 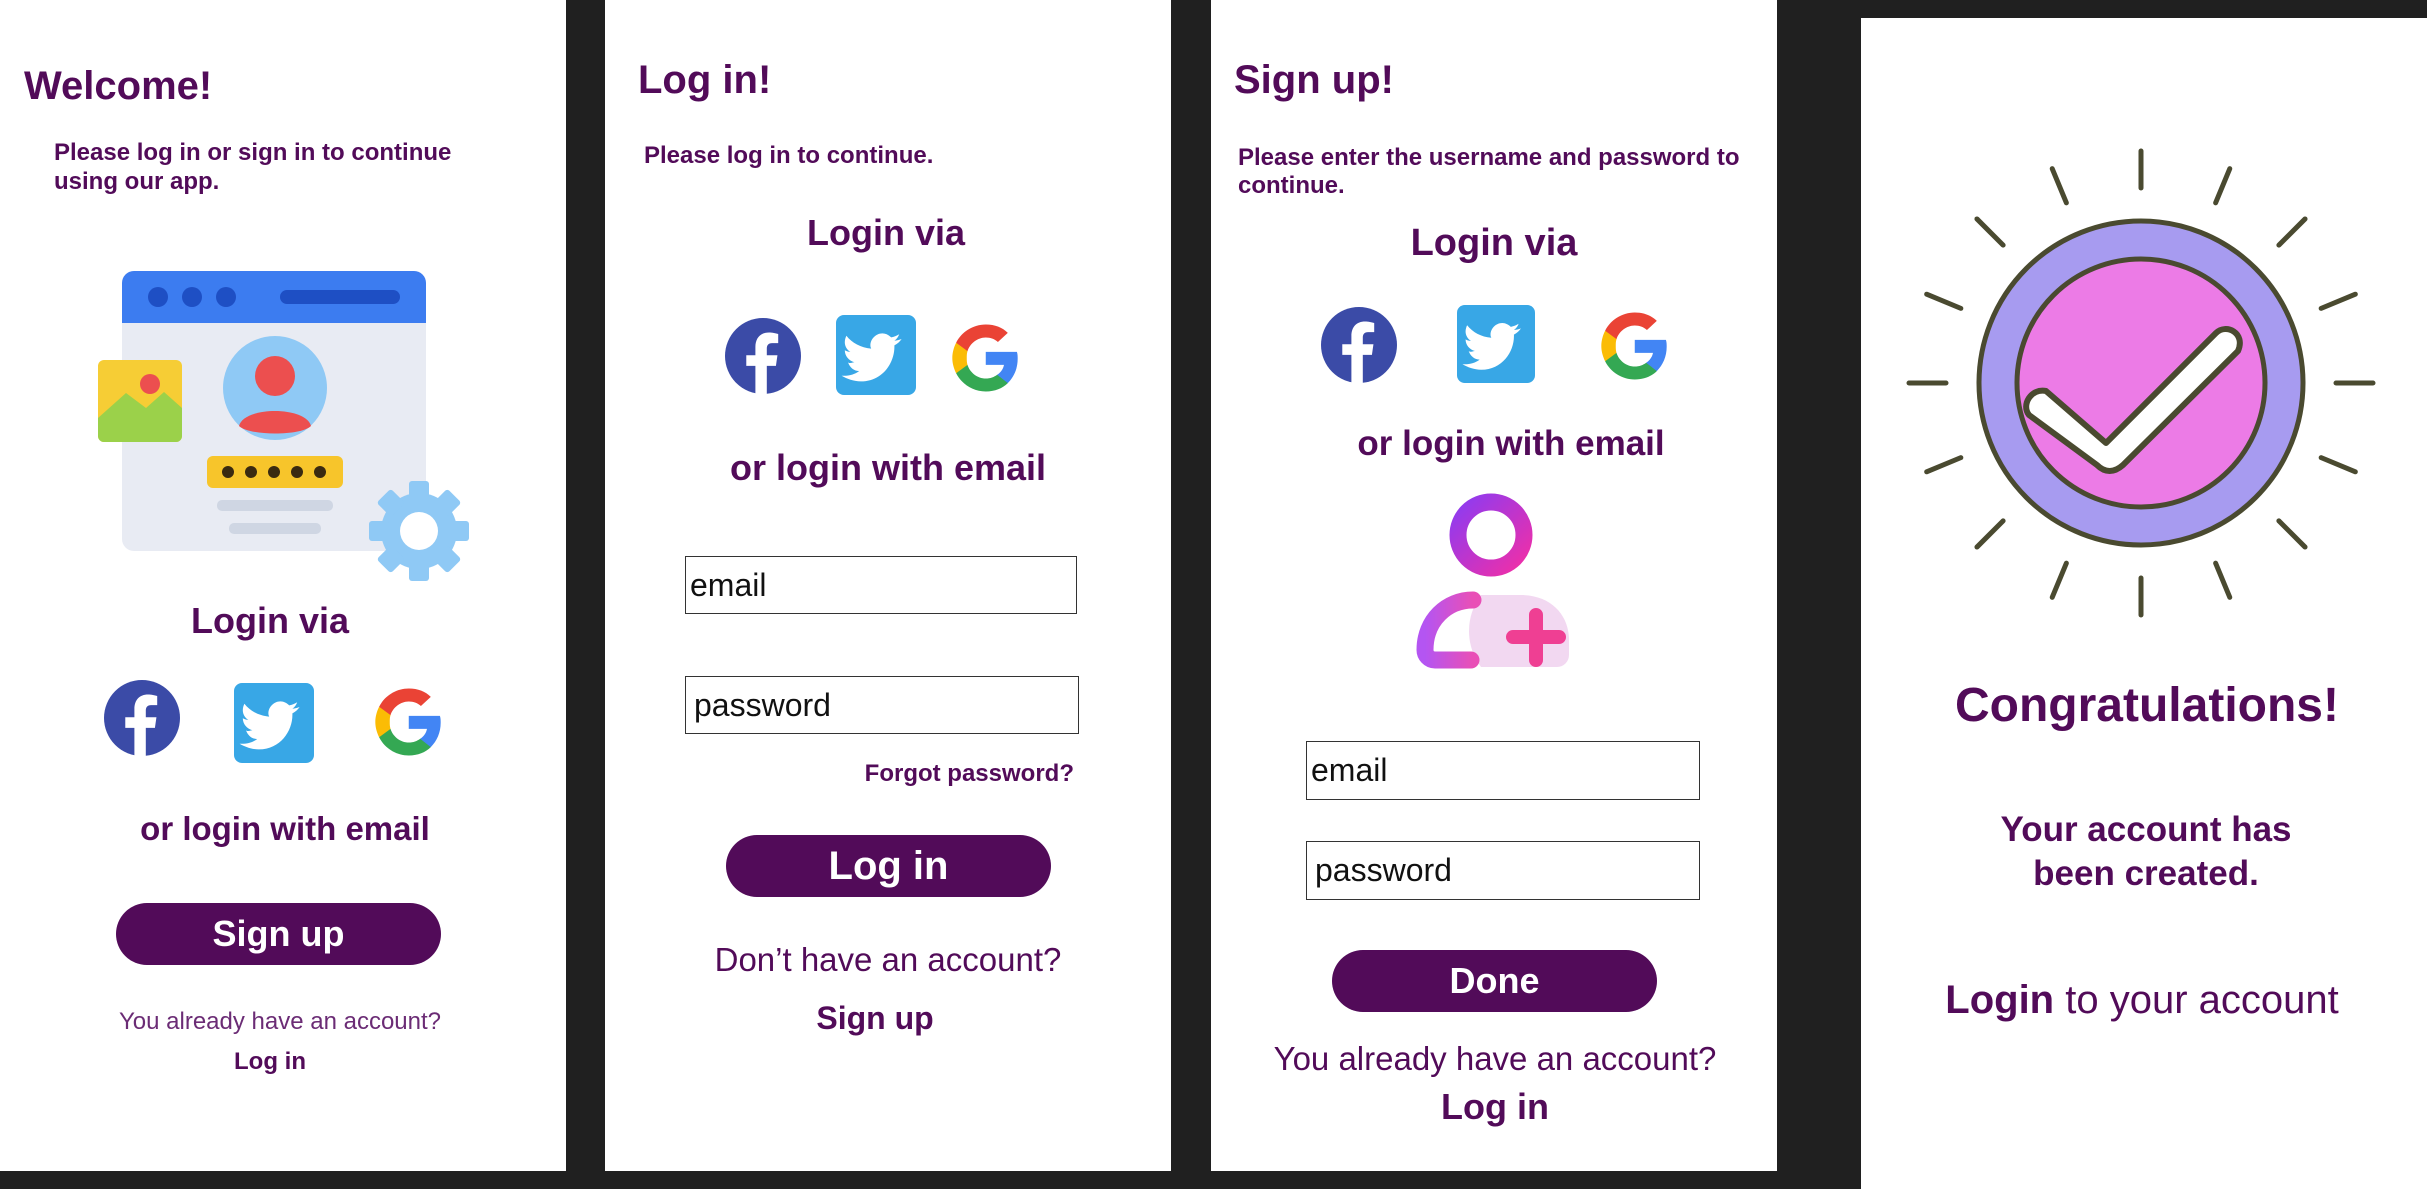 What do you see at coordinates (888, 959) in the screenshot?
I see `no-account-text: Don’t have an account?` at bounding box center [888, 959].